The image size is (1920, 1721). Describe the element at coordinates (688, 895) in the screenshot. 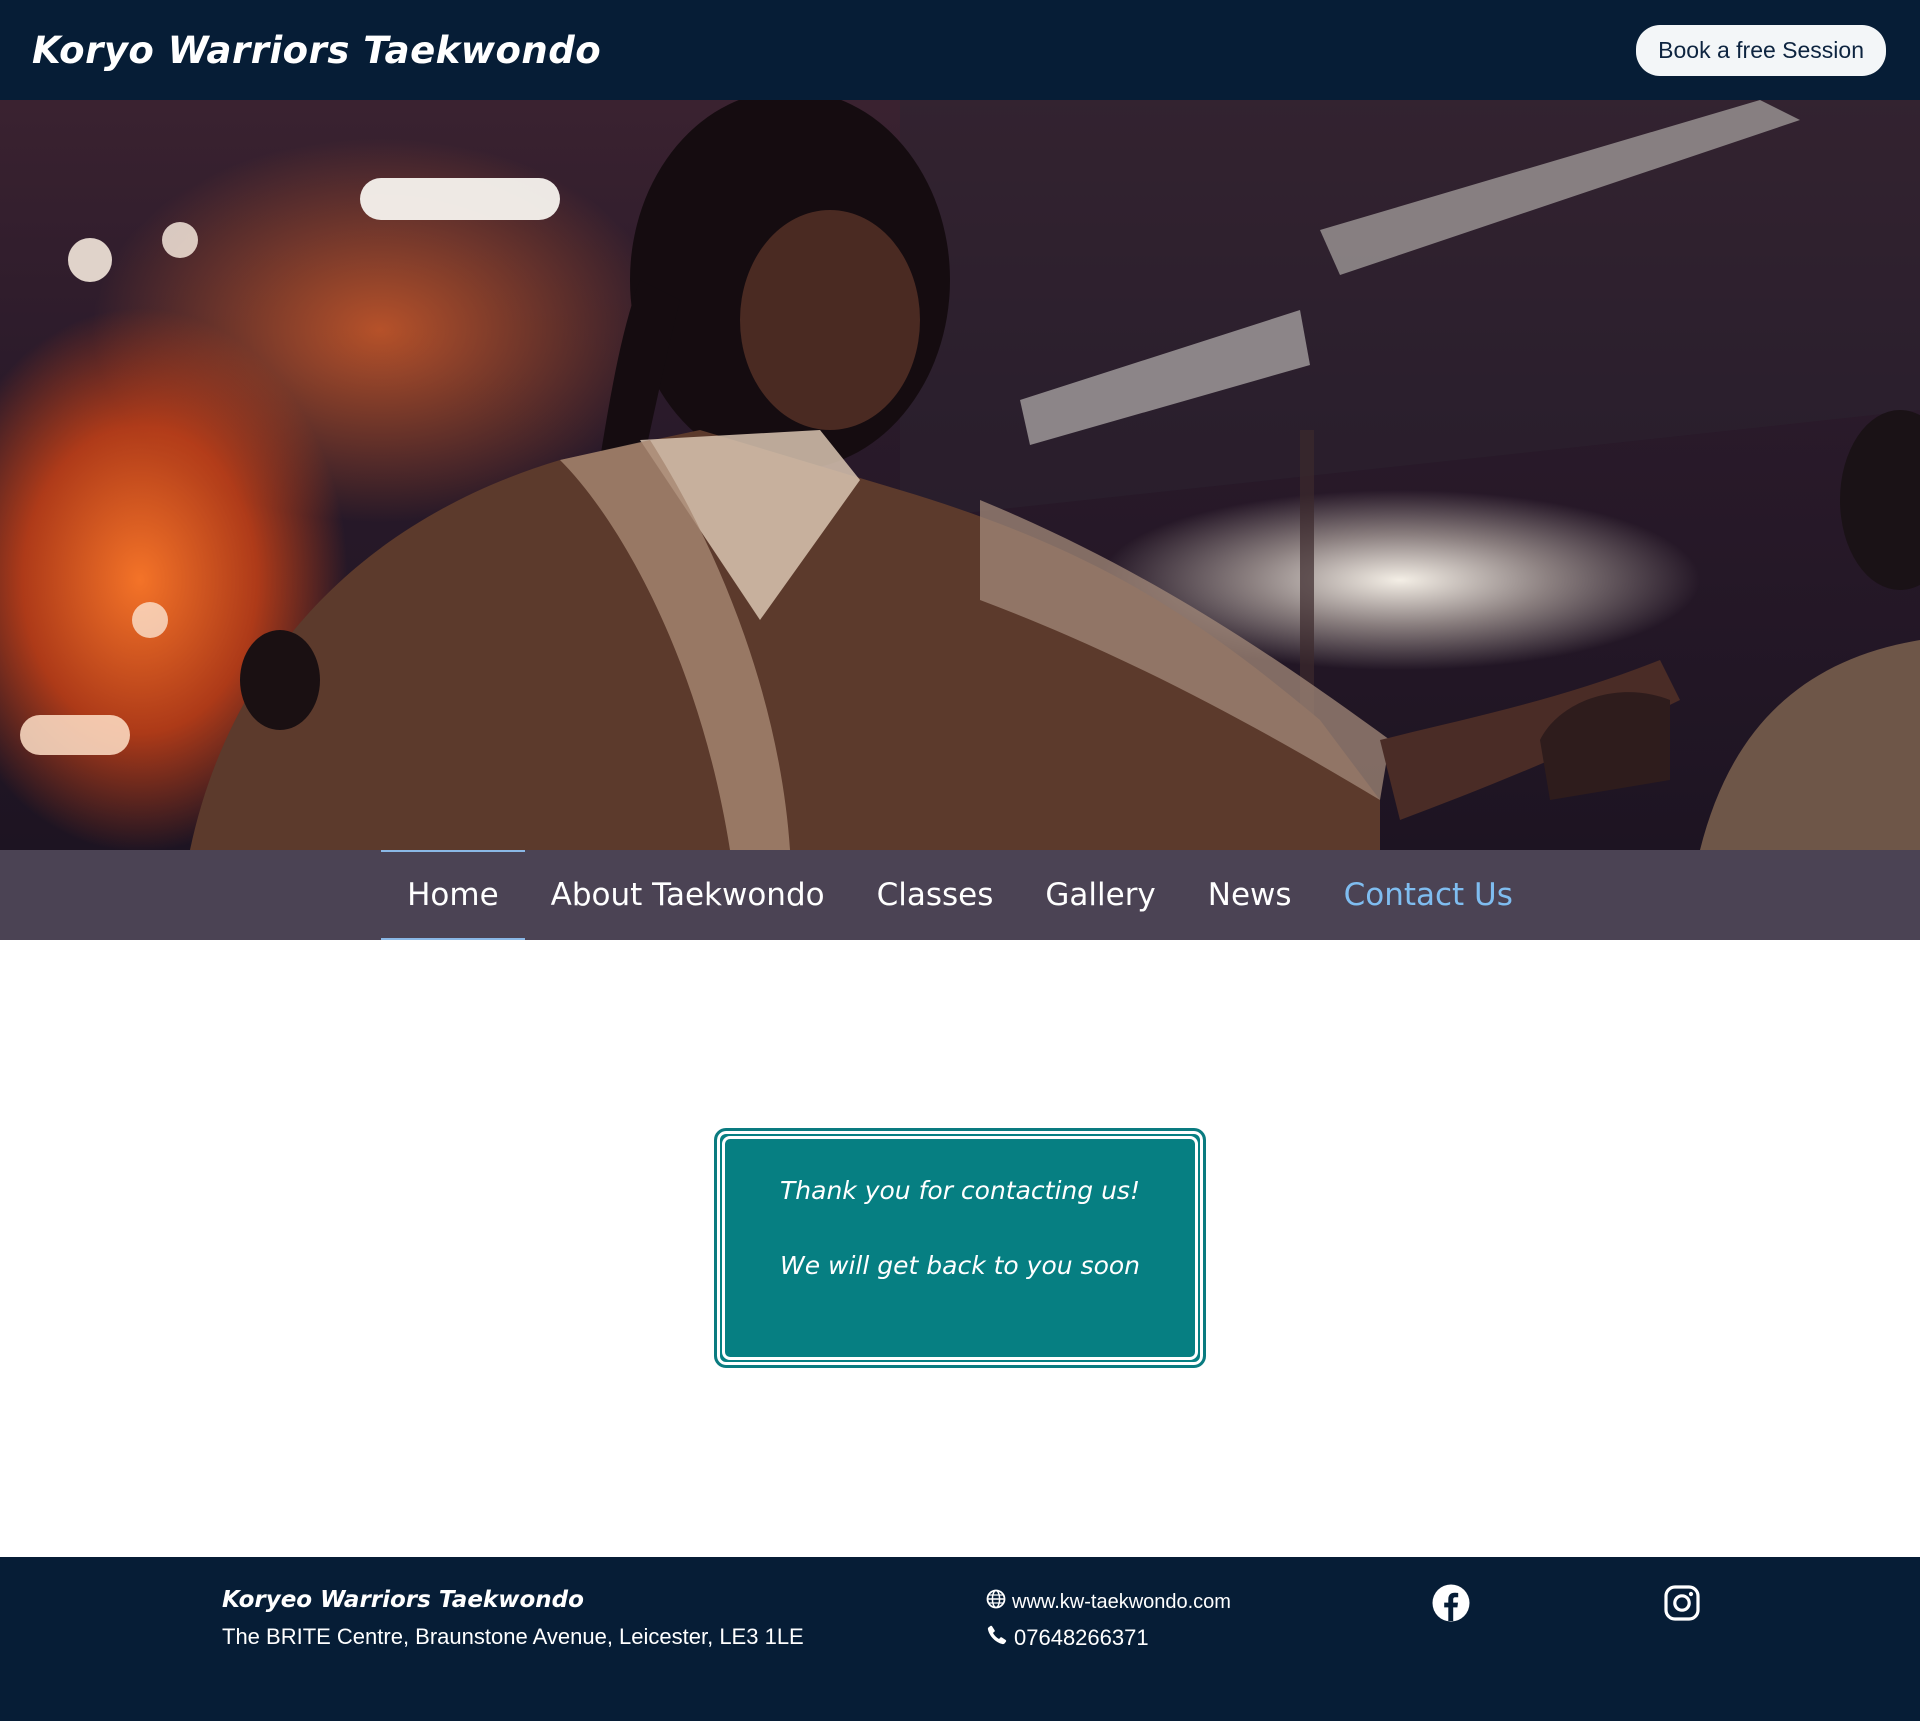

I see `nav-about-taekwondo: About Taekwondo` at that location.